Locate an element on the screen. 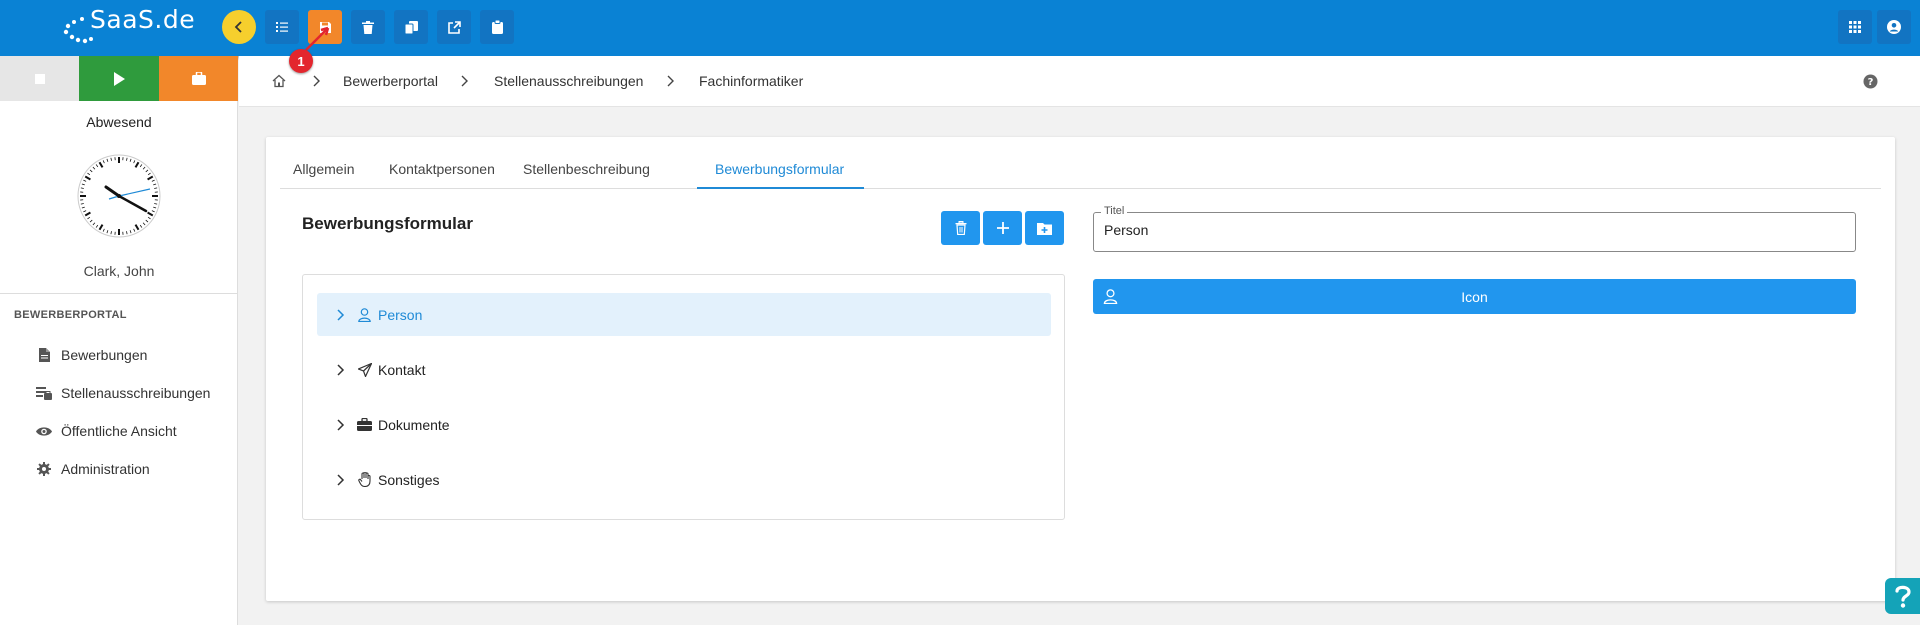  hand-icon is located at coordinates (364, 479).